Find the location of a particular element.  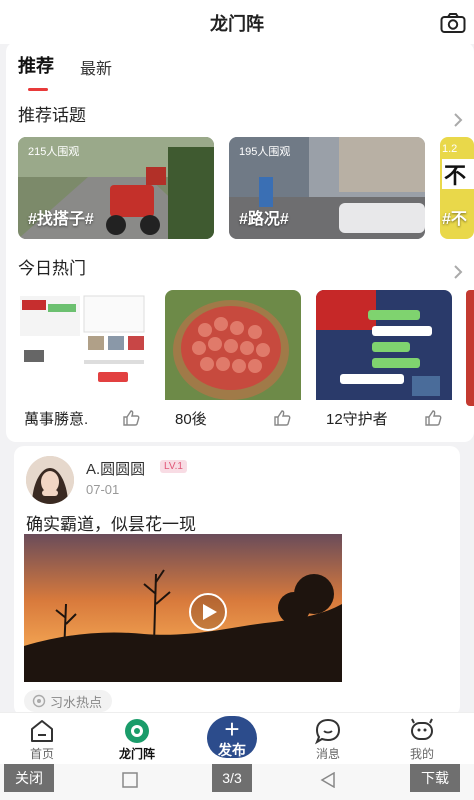

topic-card: 215人围观 #找搭子# is located at coordinates (116, 188).